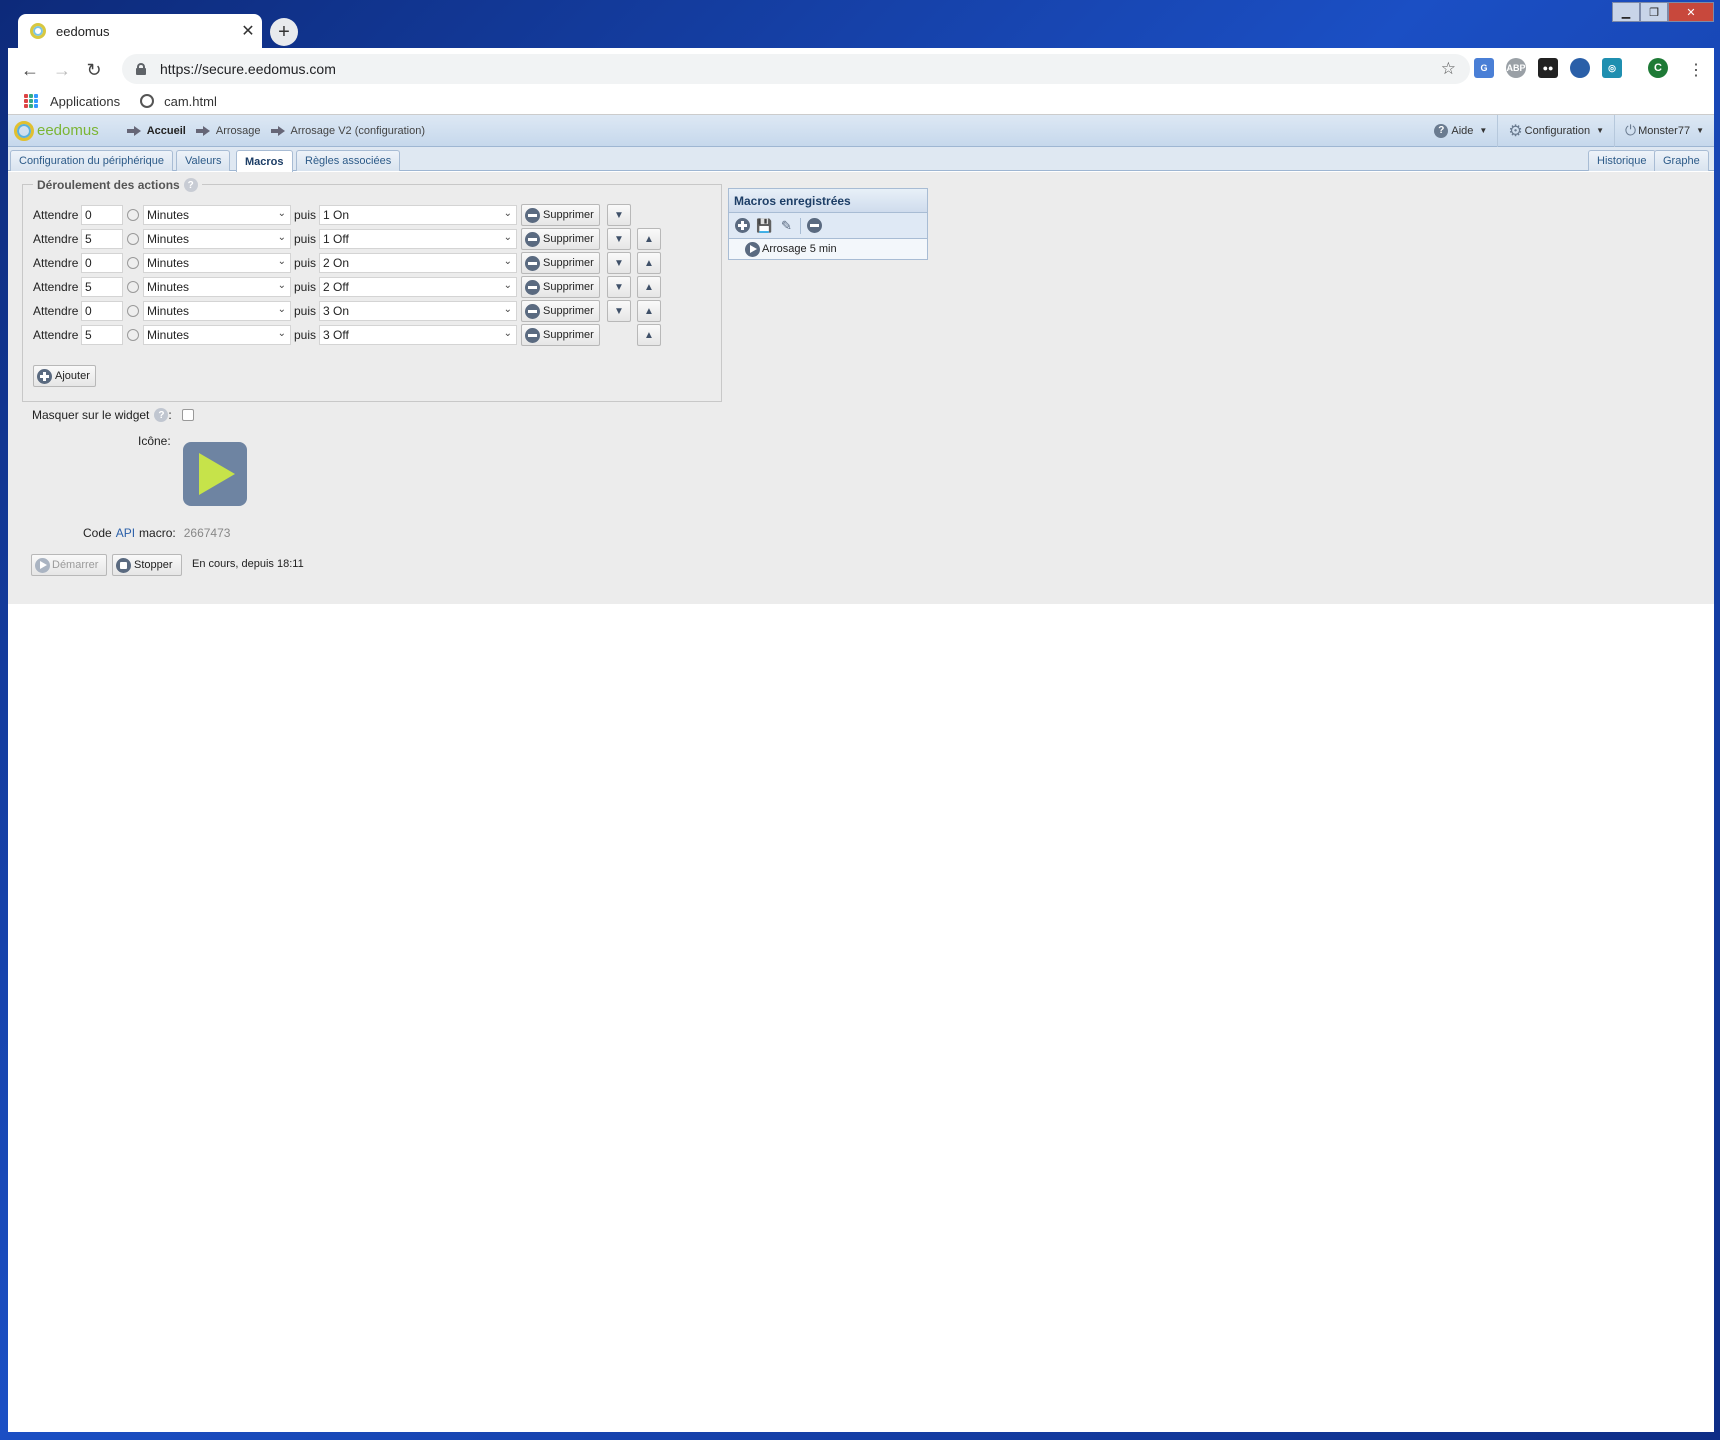 Image resolution: width=1720 pixels, height=1440 pixels. Describe the element at coordinates (1664, 130) in the screenshot. I see `user-menu: ⏻ Monster77 ▼` at that location.